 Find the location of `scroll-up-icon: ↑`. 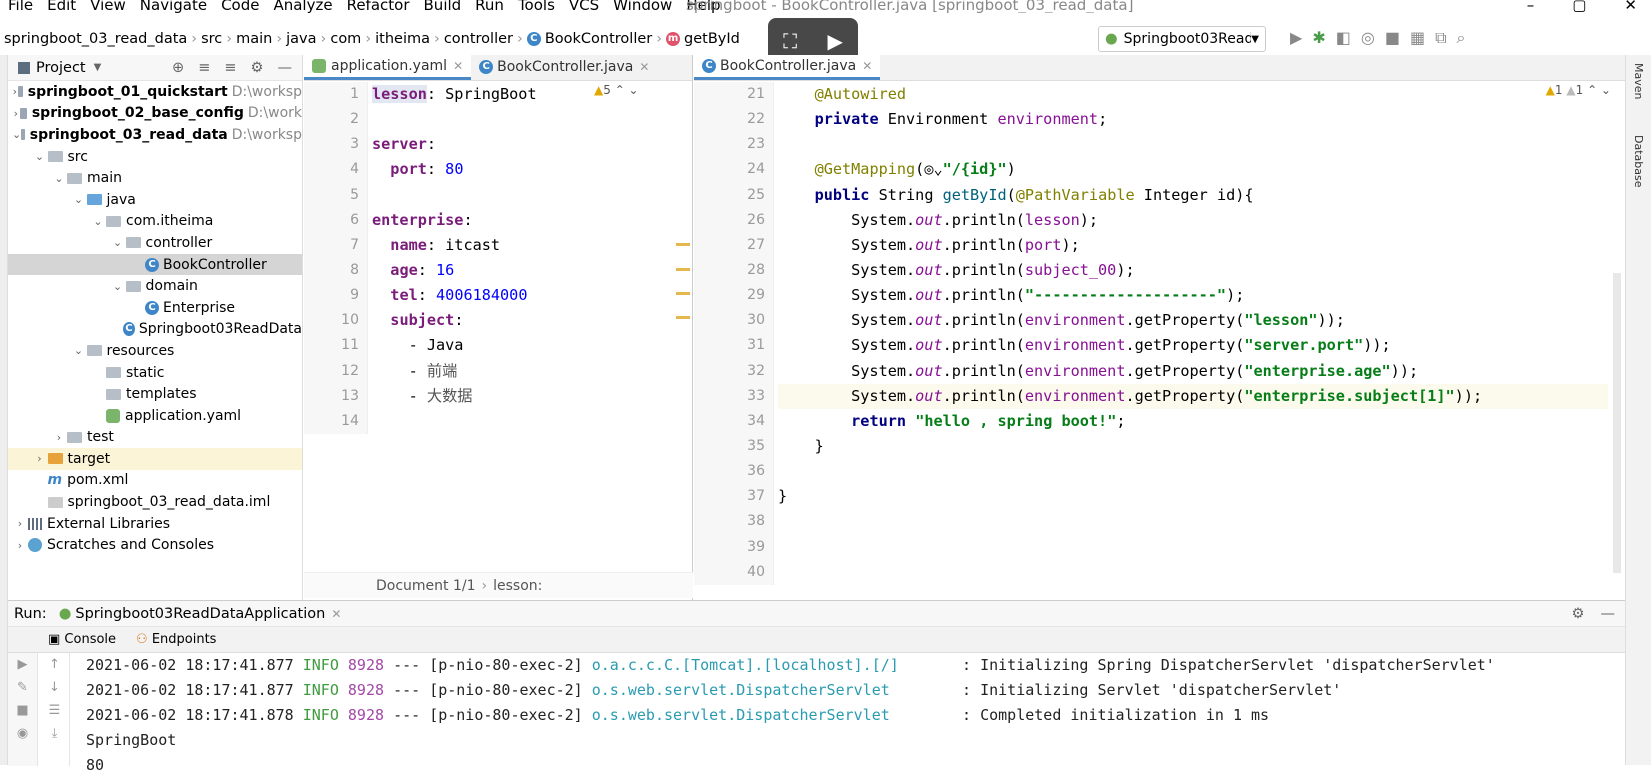

scroll-up-icon: ↑ is located at coordinates (54, 664).